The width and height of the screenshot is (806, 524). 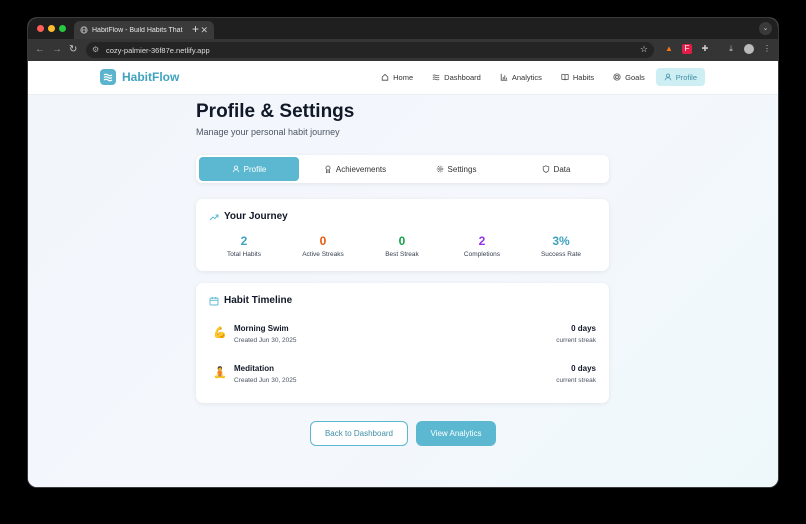 I want to click on reload-icon: ↻, so click(x=73, y=49).